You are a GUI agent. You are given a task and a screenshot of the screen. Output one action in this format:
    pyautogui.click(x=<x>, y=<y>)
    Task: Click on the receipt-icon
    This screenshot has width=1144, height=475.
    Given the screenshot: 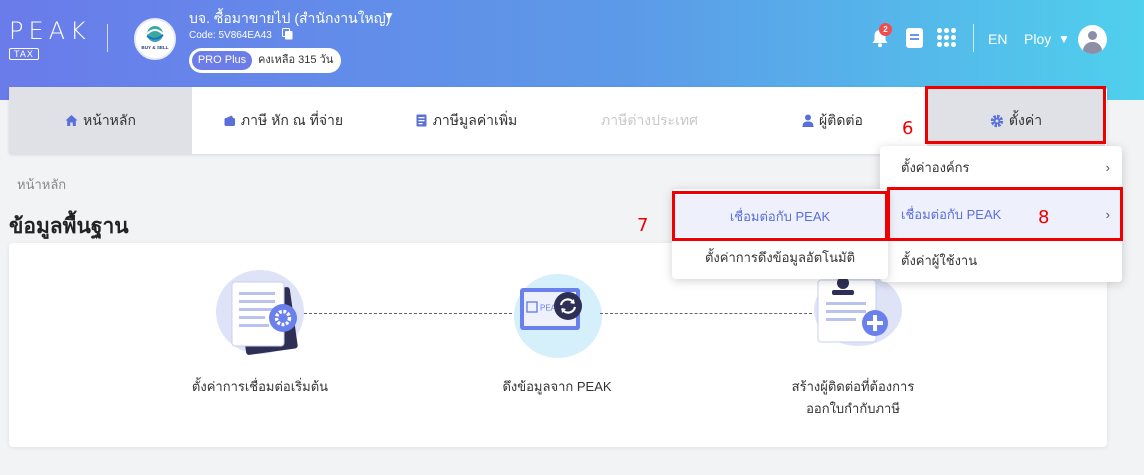 What is the action you would take?
    pyautogui.click(x=421, y=120)
    